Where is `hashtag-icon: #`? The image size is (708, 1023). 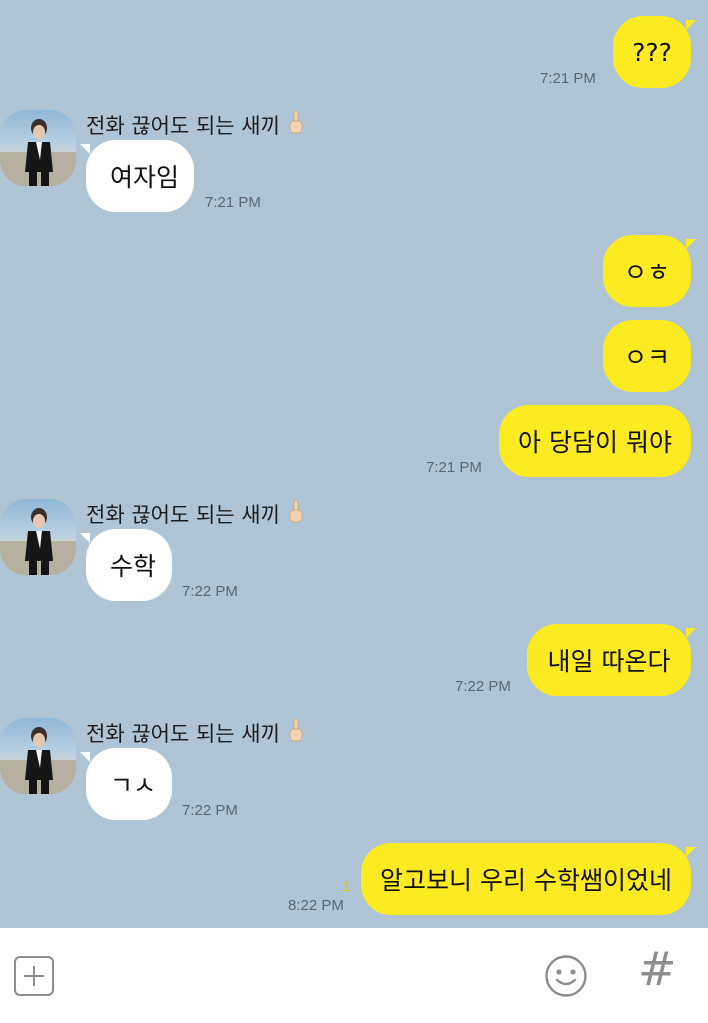 hashtag-icon: # is located at coordinates (657, 969).